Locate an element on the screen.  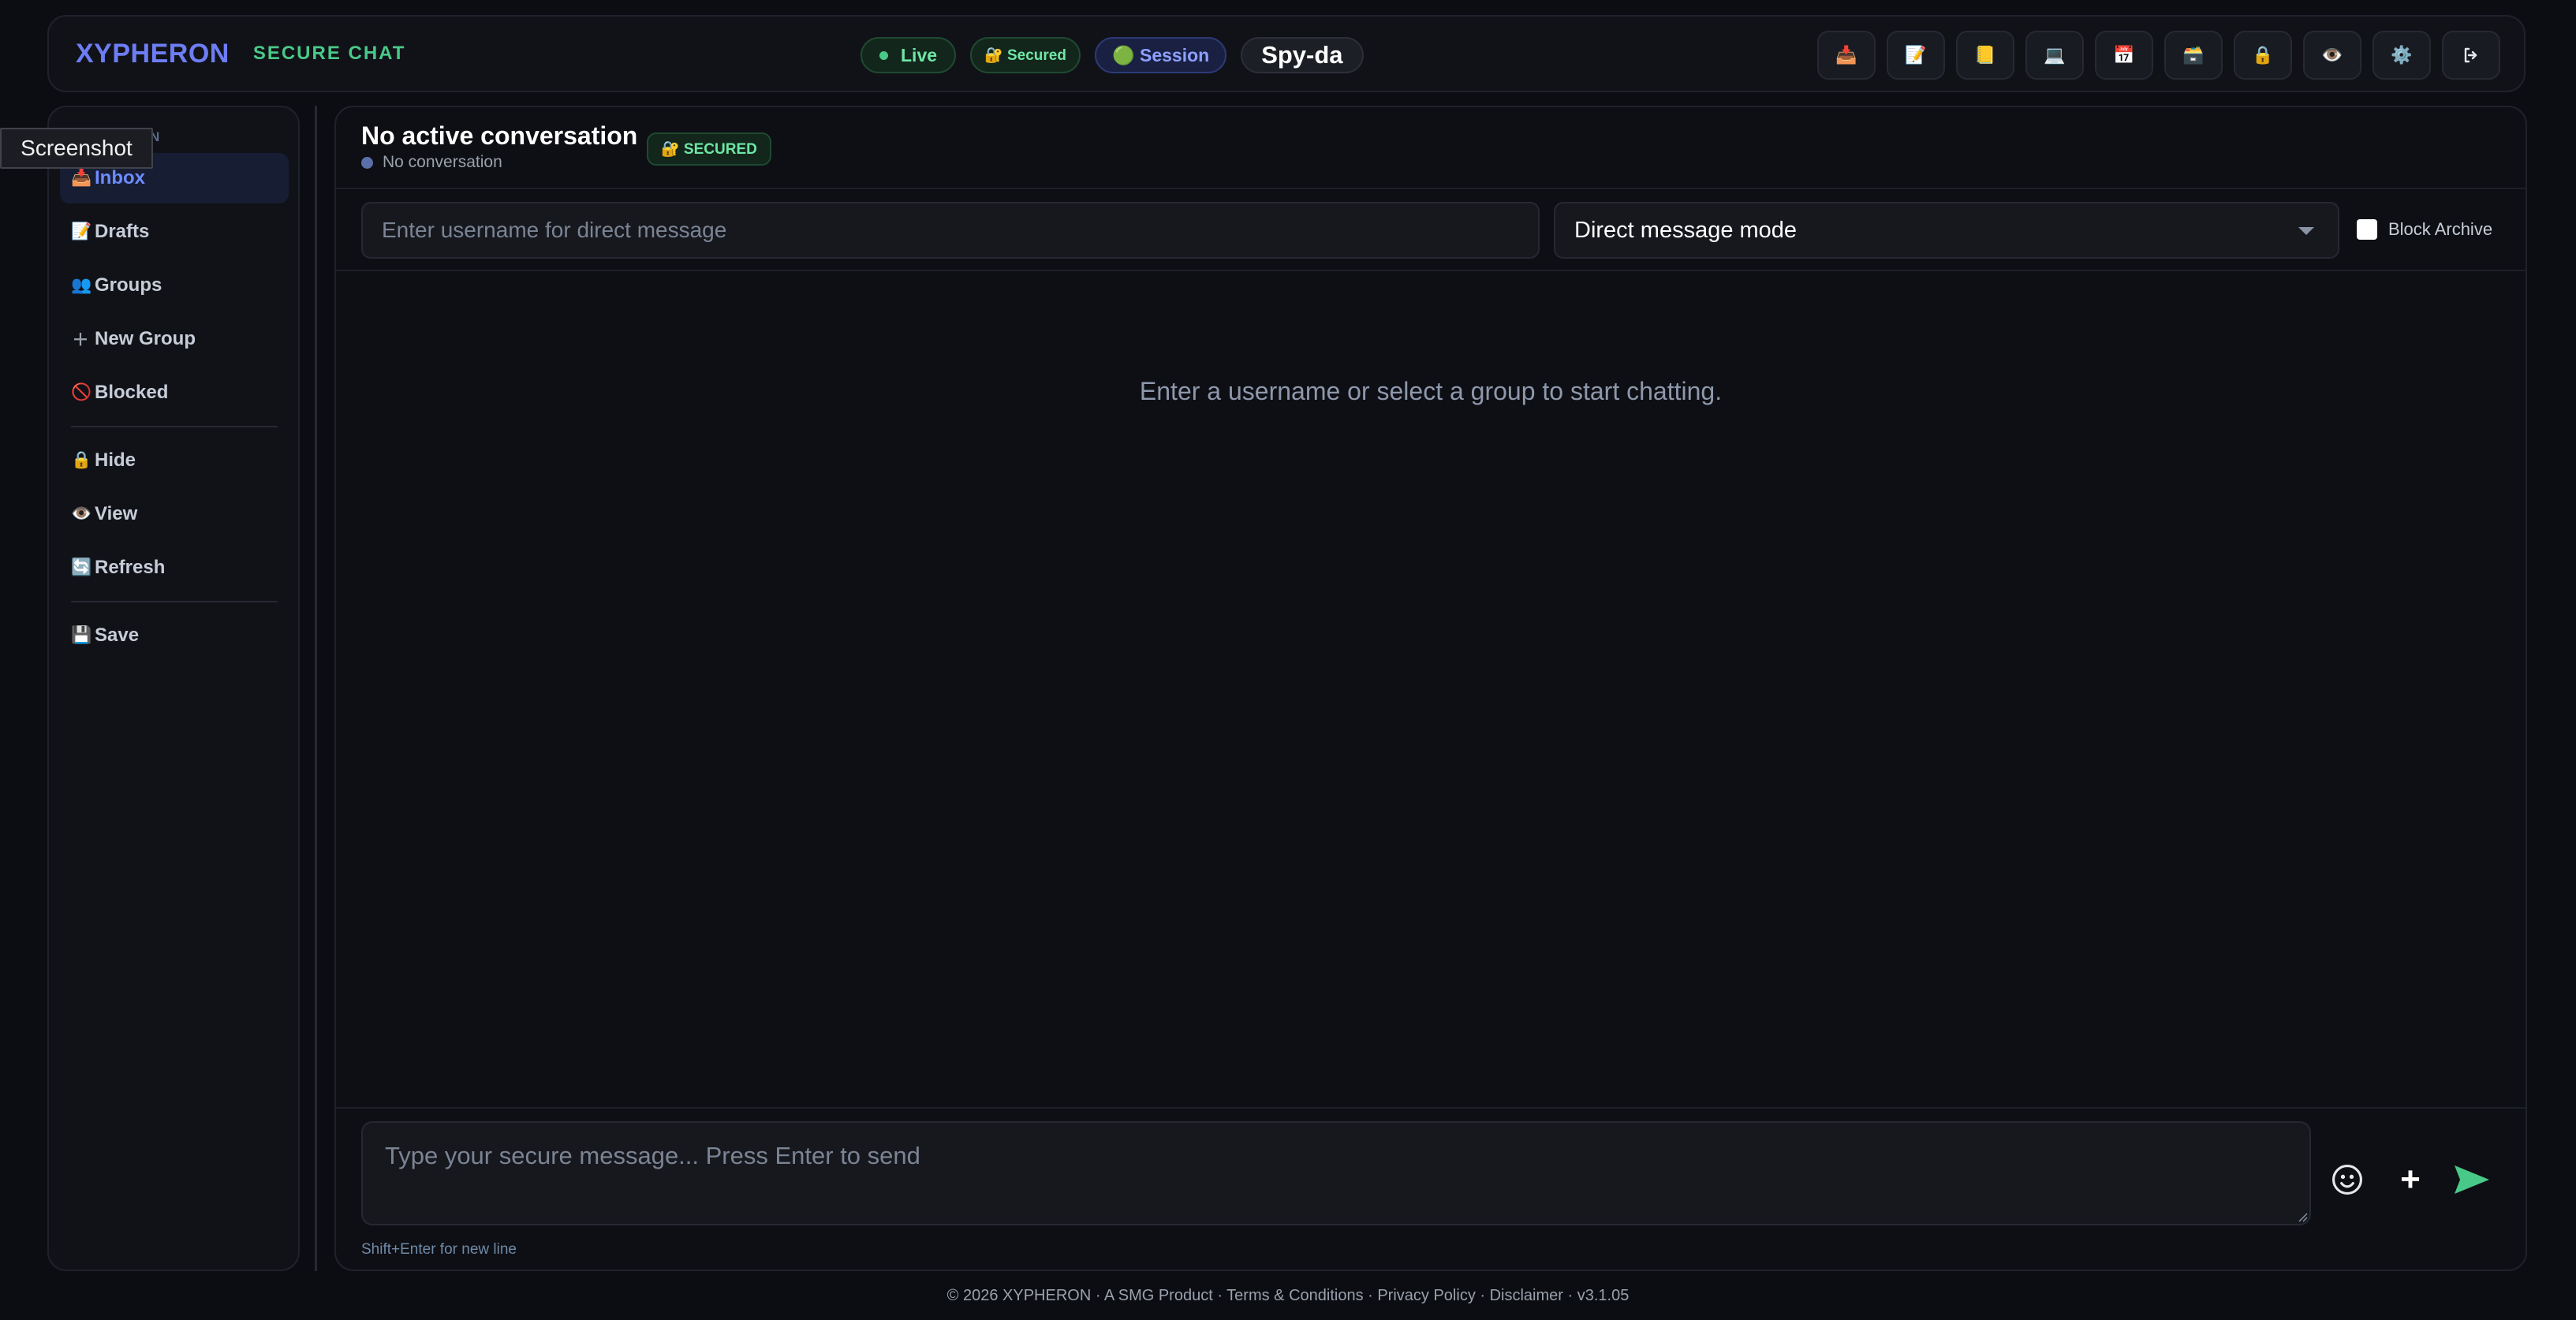
sidebar-item-label: Drafts is located at coordinates (122, 231).